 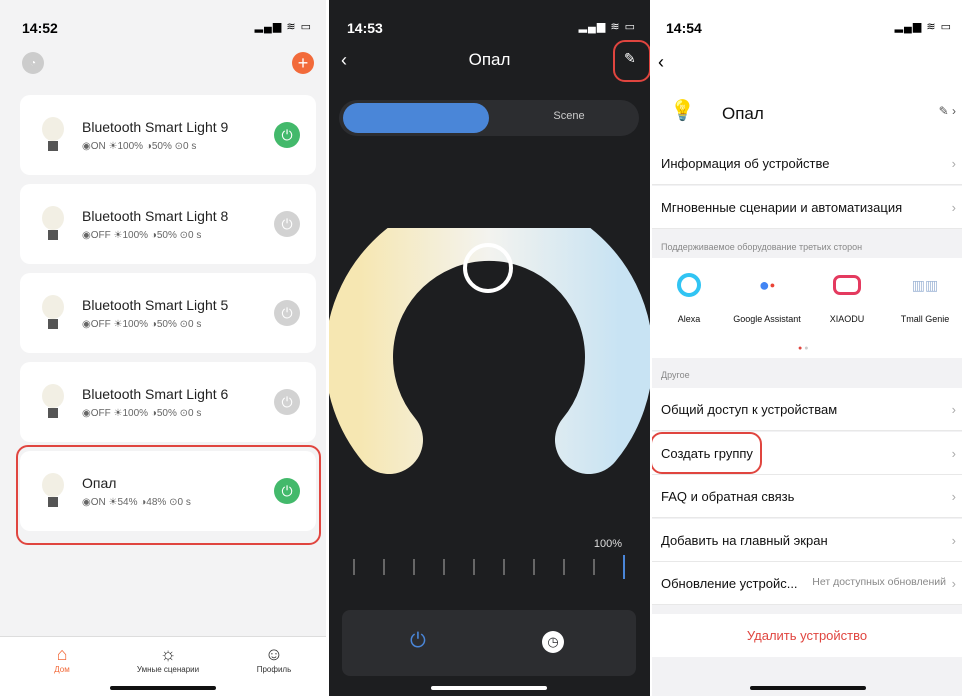 What do you see at coordinates (489, 59) in the screenshot?
I see `page-title: Опал` at bounding box center [489, 59].